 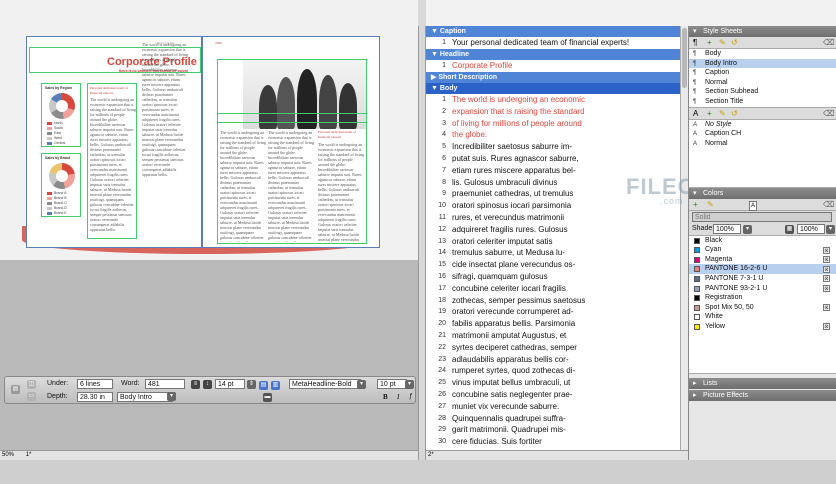 I want to click on line-text: zothecas, semper pessimus saetosus, so click(x=566, y=300).